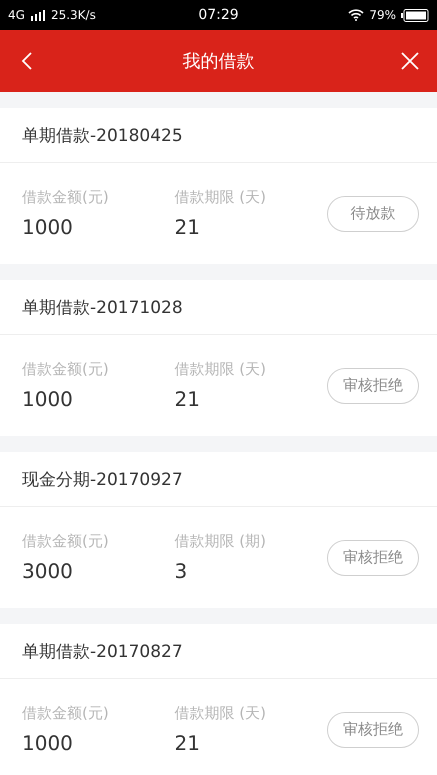 The width and height of the screenshot is (437, 775). Describe the element at coordinates (218, 307) in the screenshot. I see `loan-title: 单期借款-20171028` at that location.